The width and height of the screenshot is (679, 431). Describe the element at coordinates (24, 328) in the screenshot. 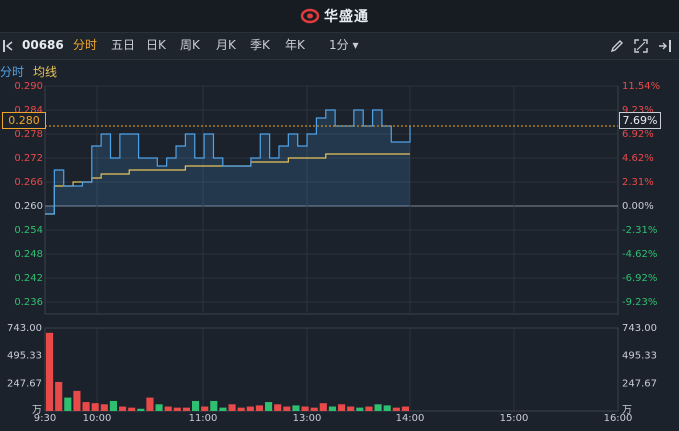

I see `volume-tick-label: 743.00` at that location.